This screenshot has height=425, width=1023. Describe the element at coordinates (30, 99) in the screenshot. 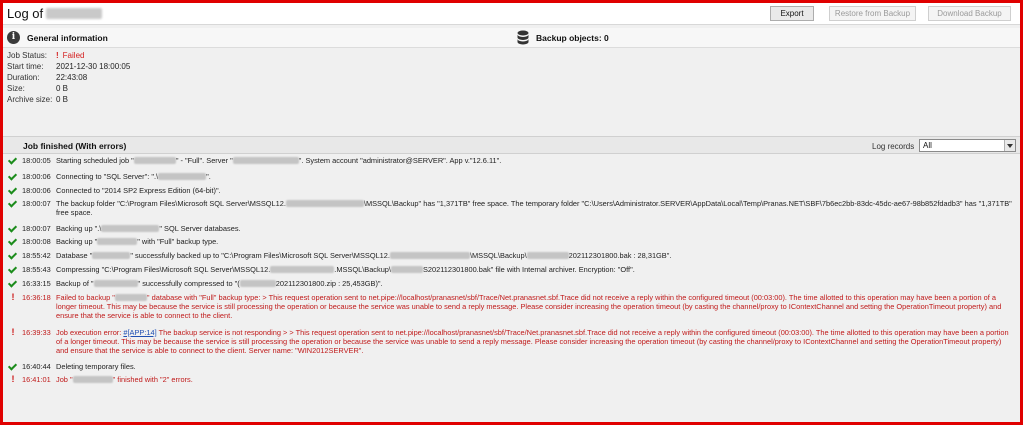

I see `archive-size-label: Archive size:` at that location.